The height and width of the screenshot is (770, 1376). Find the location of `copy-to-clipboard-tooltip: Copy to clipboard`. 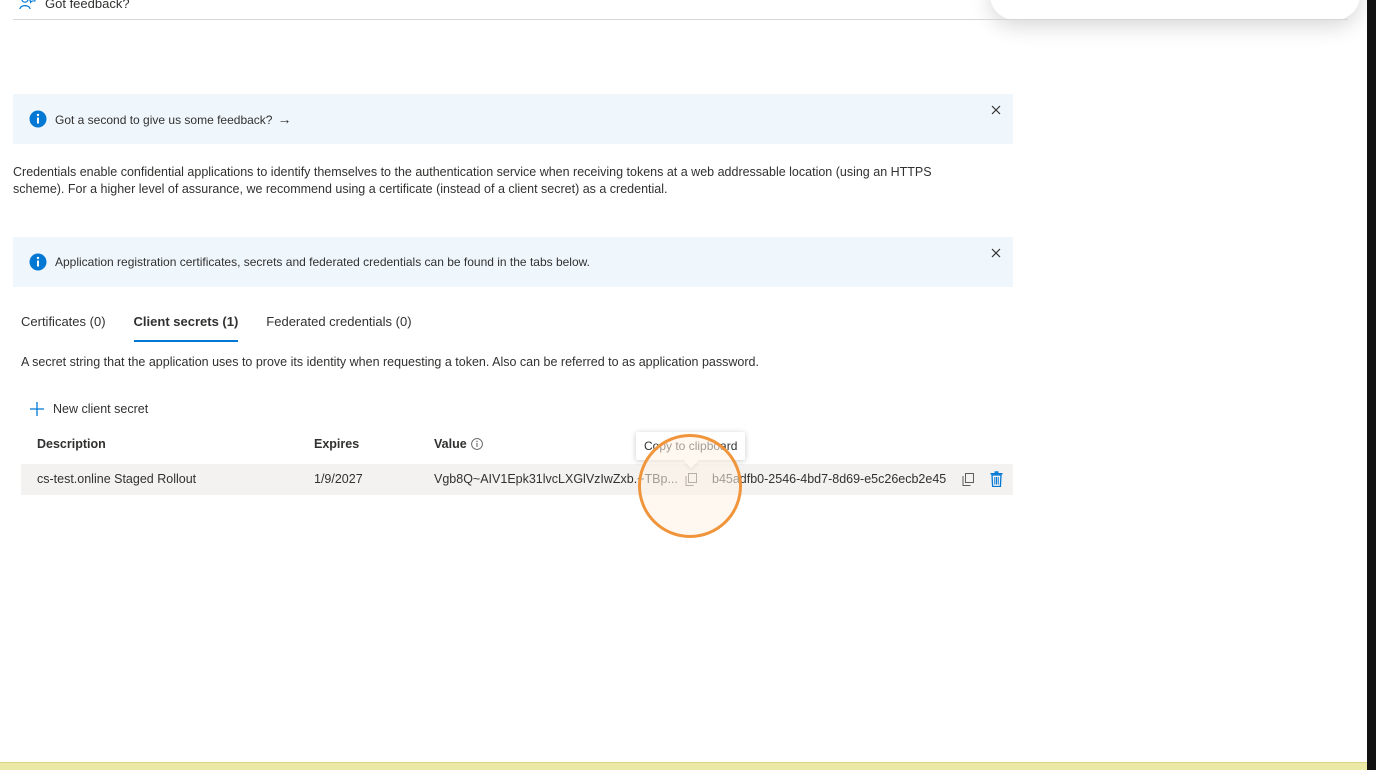

copy-to-clipboard-tooltip: Copy to clipboard is located at coordinates (691, 446).